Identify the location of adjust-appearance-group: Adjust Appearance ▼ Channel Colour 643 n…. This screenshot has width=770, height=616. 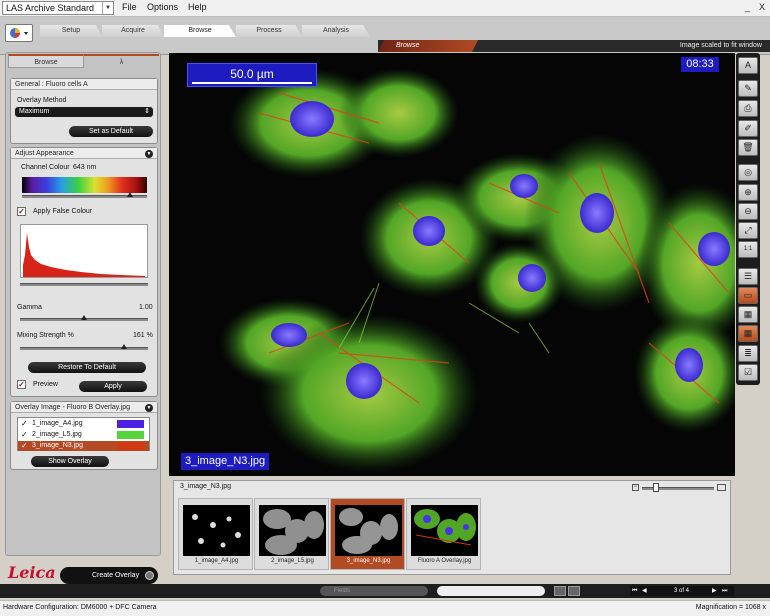
(84, 272).